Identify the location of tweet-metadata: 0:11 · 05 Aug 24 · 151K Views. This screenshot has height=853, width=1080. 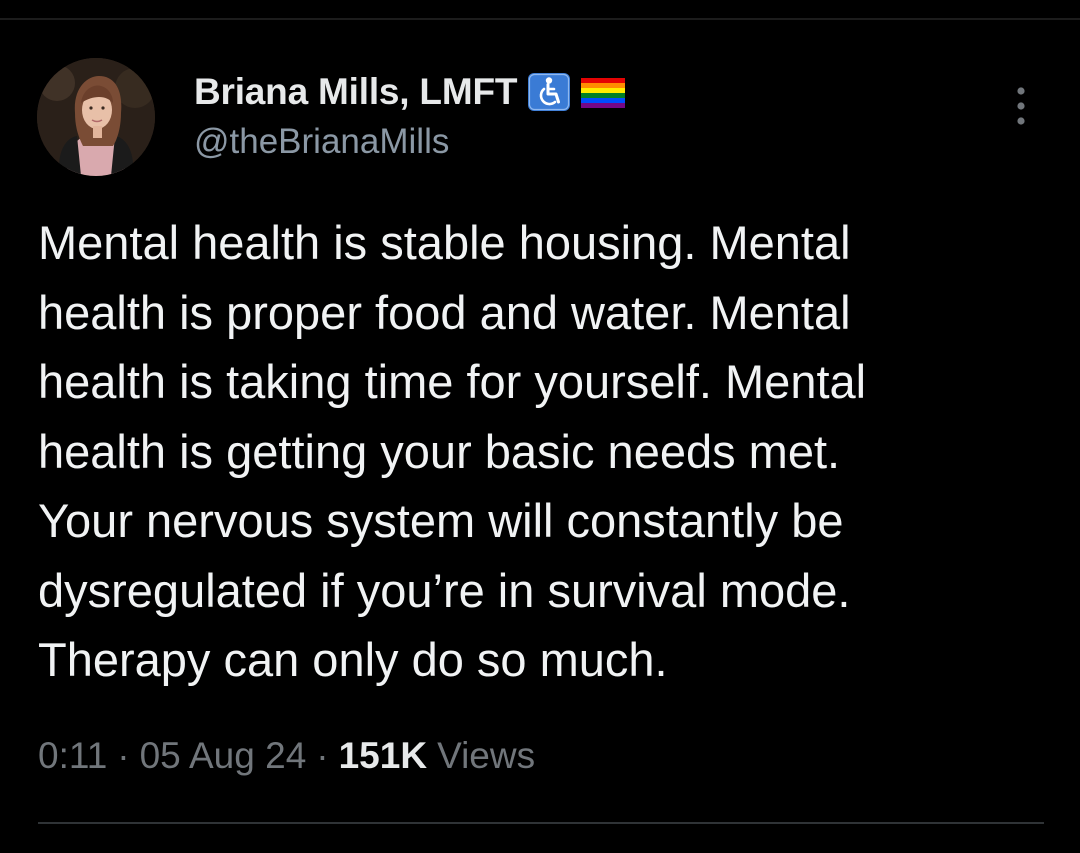
(286, 756).